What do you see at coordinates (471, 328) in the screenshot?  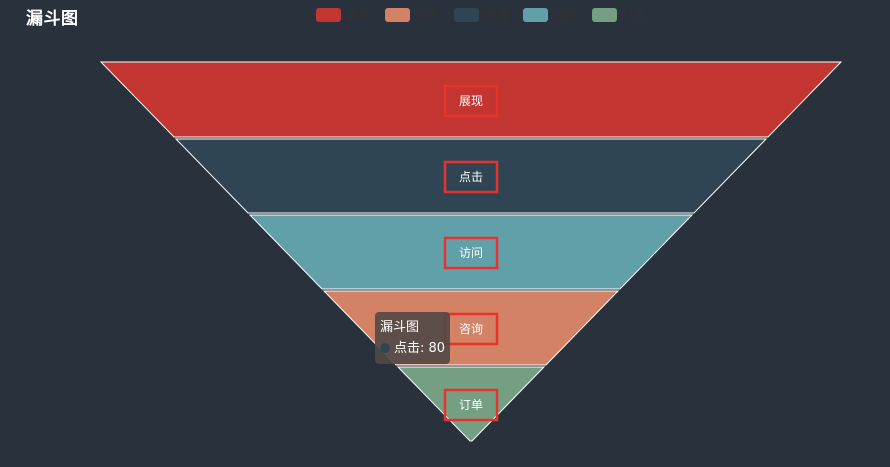 I see `funnel-label: 咨询` at bounding box center [471, 328].